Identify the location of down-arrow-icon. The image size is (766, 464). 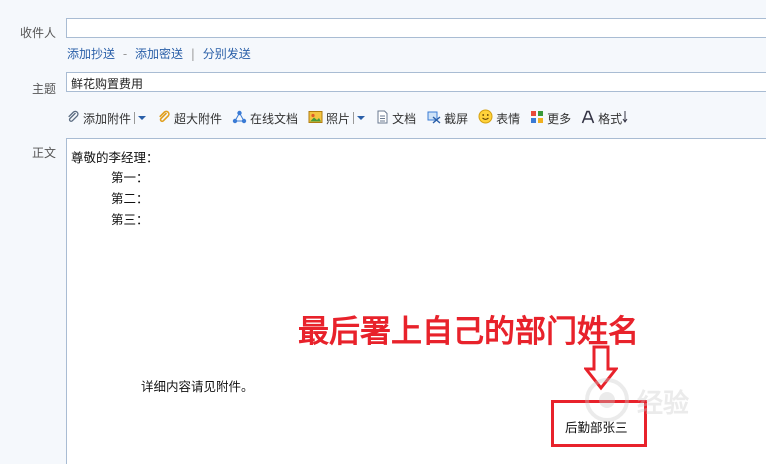
(626, 118).